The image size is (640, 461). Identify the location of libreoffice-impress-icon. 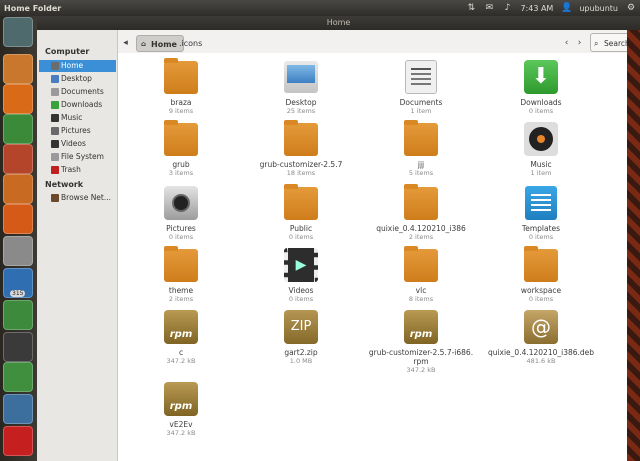
(18, 159).